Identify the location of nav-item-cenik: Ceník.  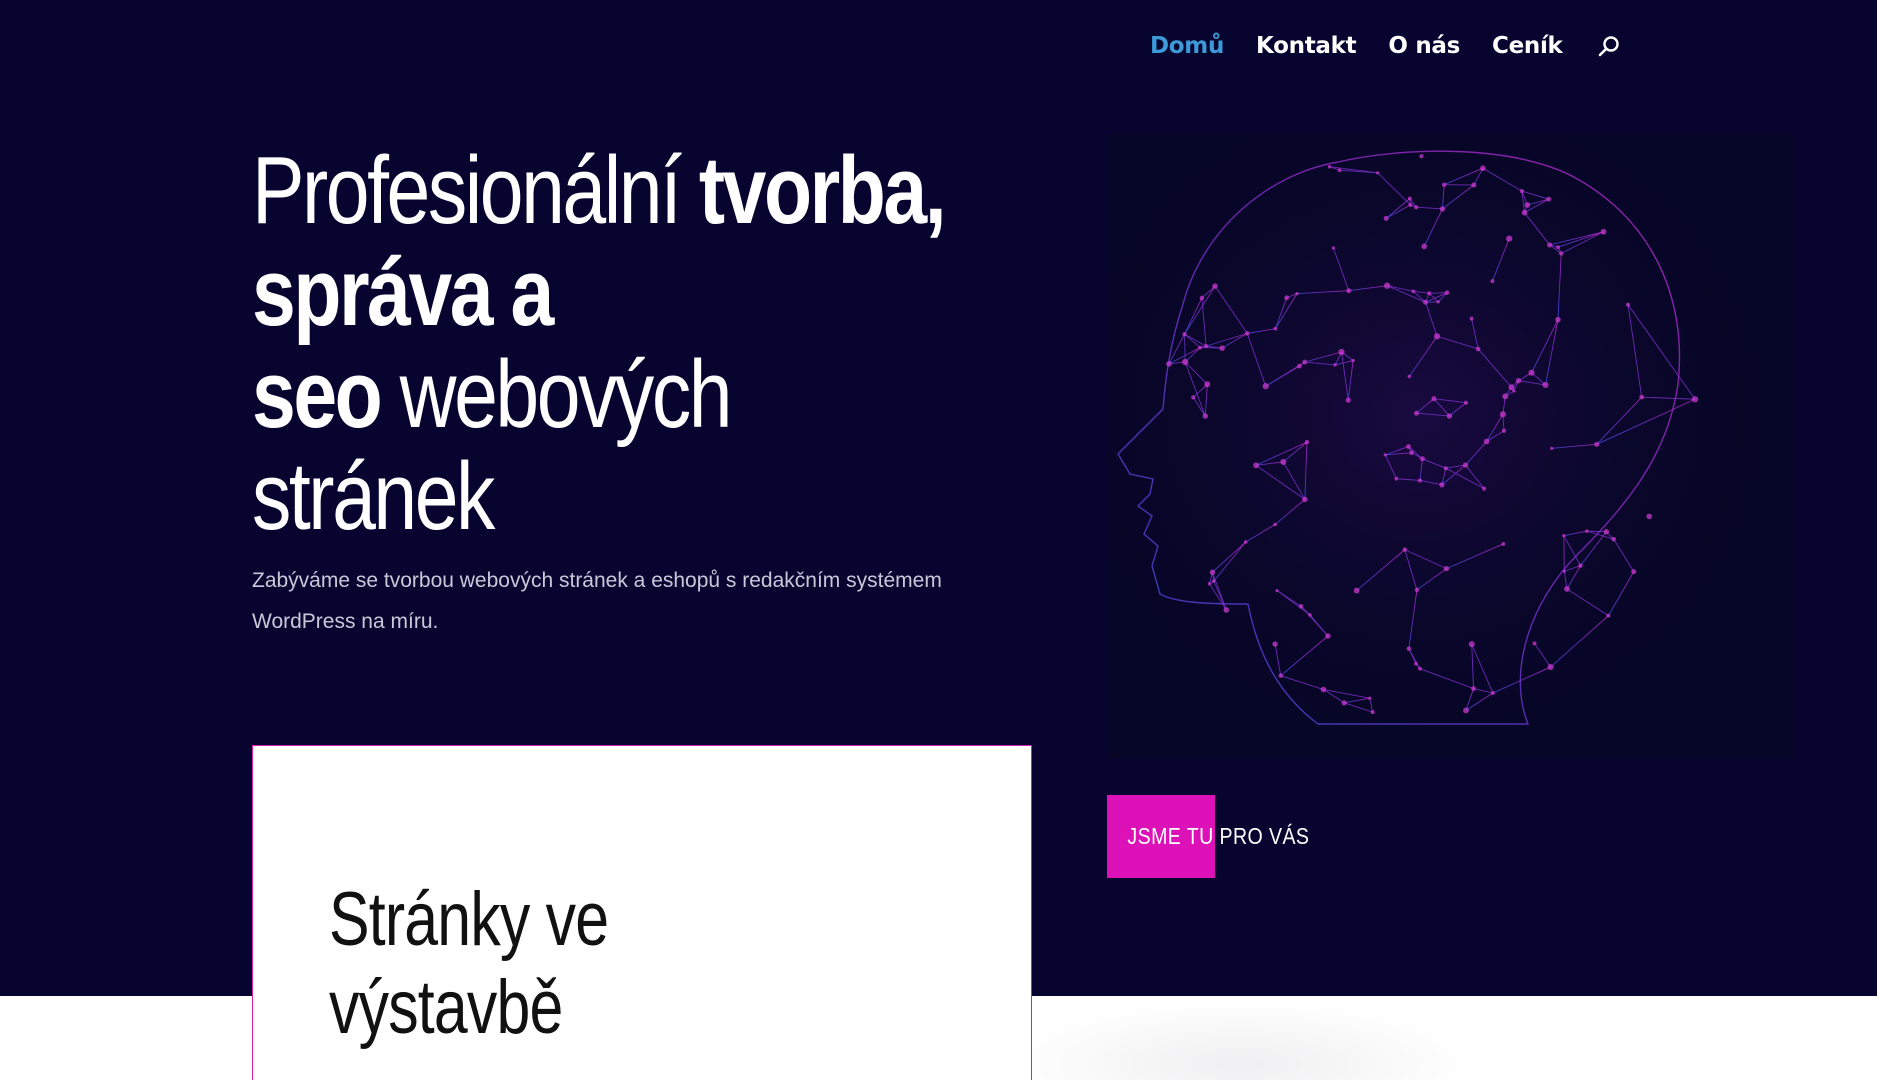
(1527, 46).